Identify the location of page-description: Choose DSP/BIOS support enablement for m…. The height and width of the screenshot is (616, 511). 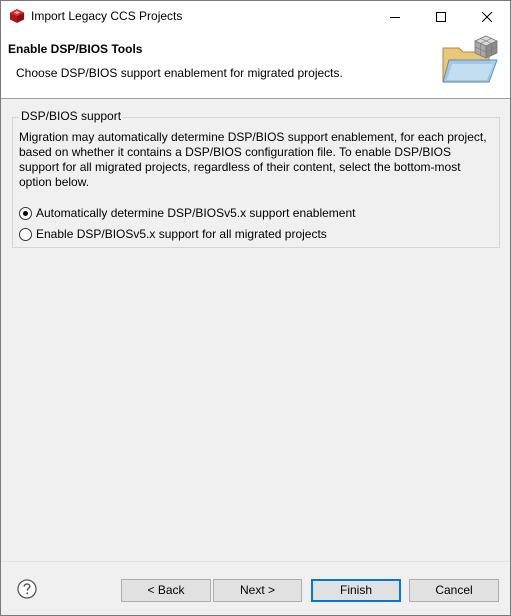
(179, 73).